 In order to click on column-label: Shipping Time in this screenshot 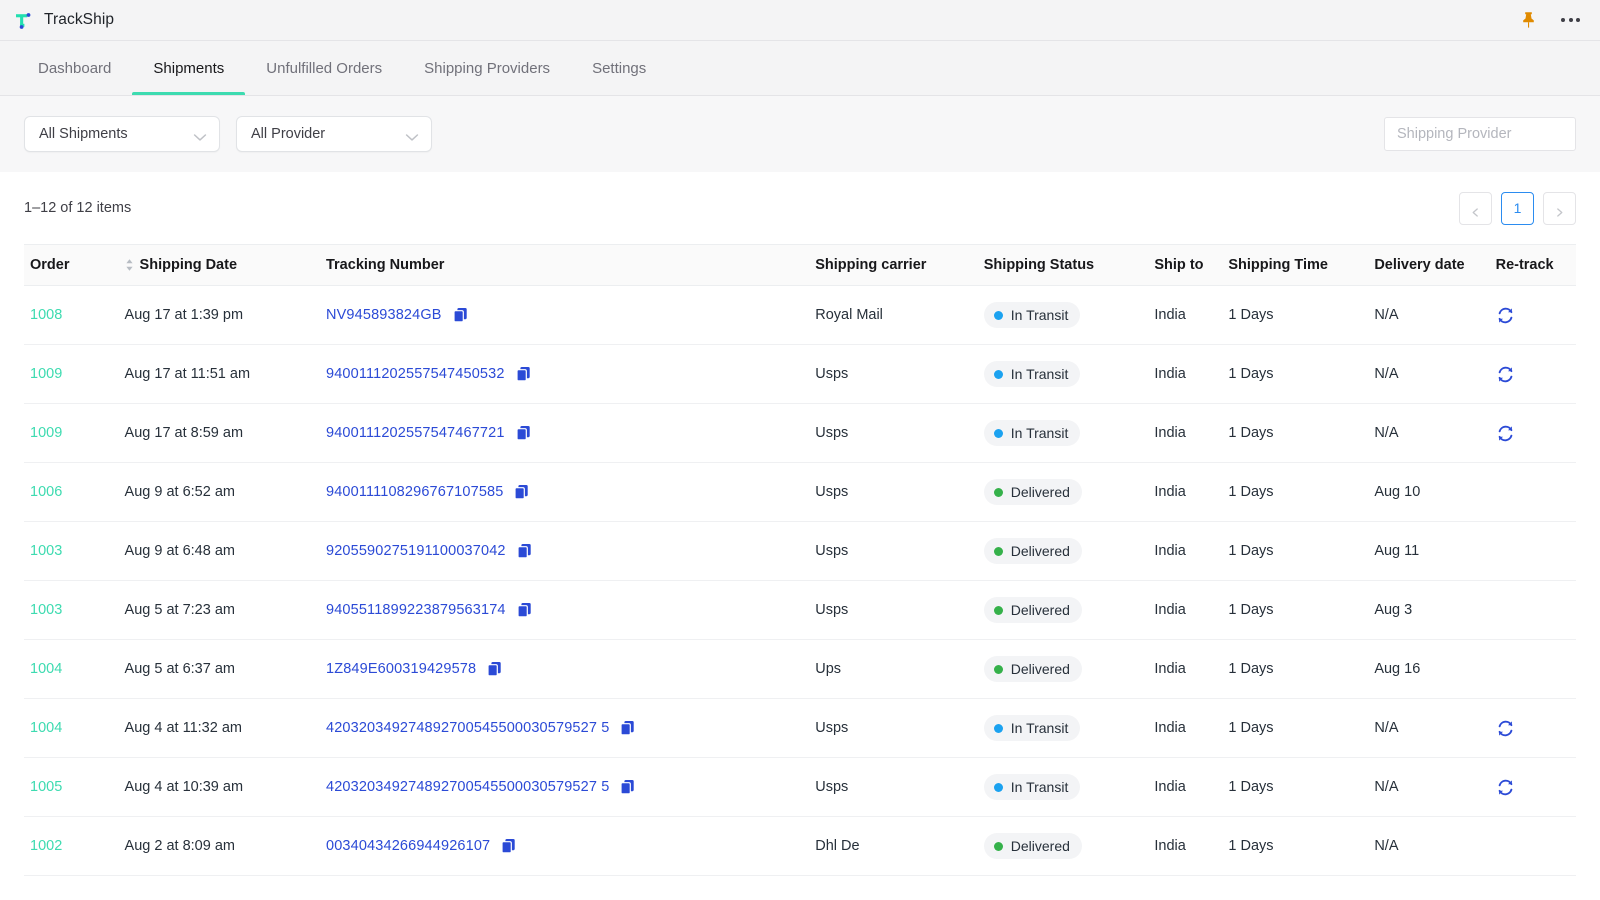, I will do `click(1278, 265)`.